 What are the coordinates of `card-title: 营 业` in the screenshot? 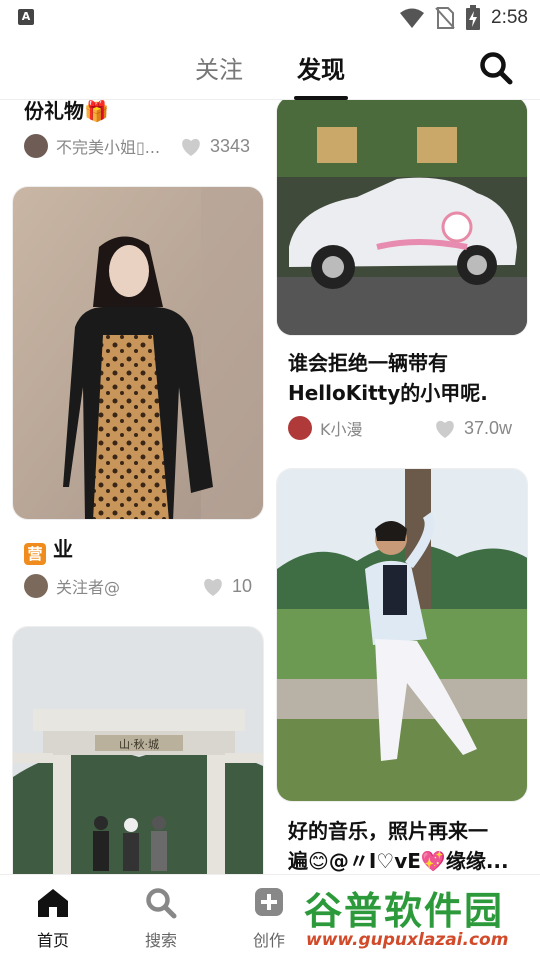 It's located at (48, 549).